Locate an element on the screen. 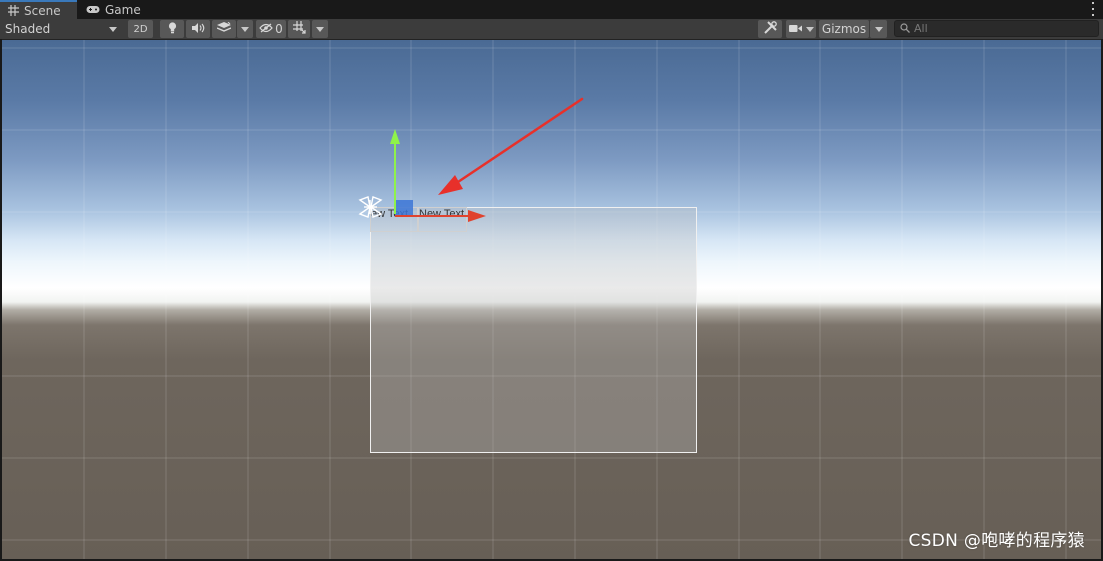  gizmos-label: Gizmos is located at coordinates (844, 29).